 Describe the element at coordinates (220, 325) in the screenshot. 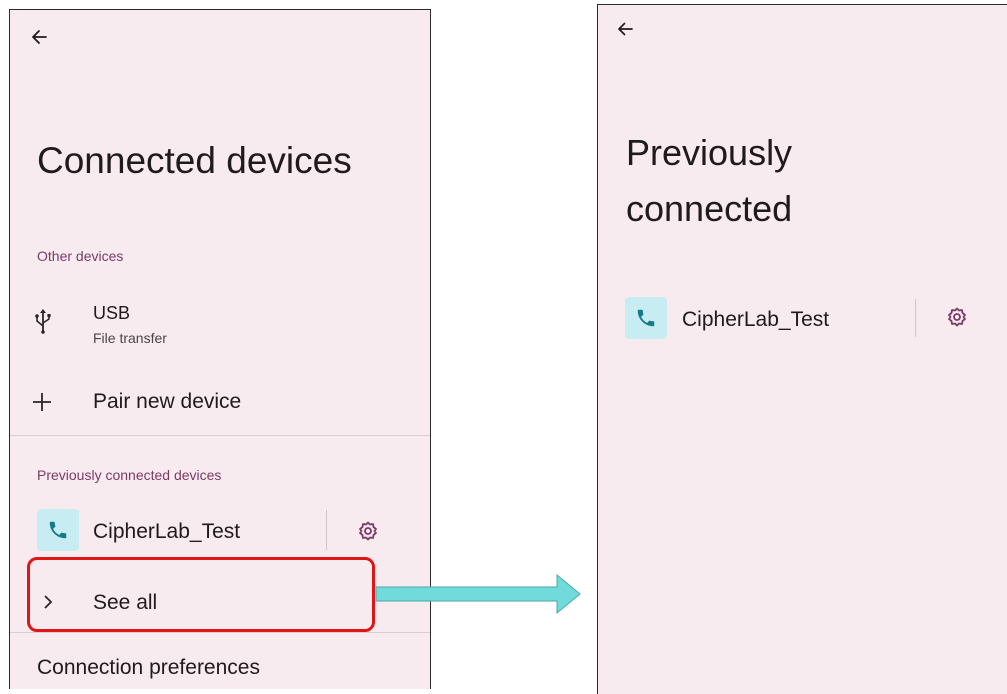

I see `usb-row: USB File transfer` at that location.